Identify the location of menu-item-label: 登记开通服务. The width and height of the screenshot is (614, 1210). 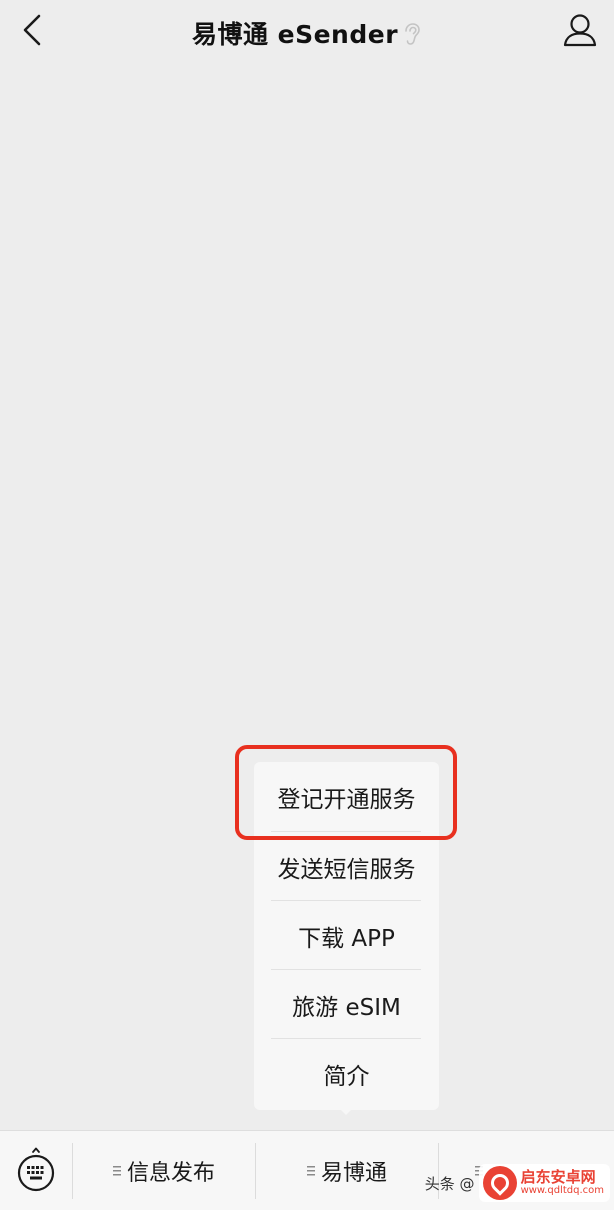
(346, 799).